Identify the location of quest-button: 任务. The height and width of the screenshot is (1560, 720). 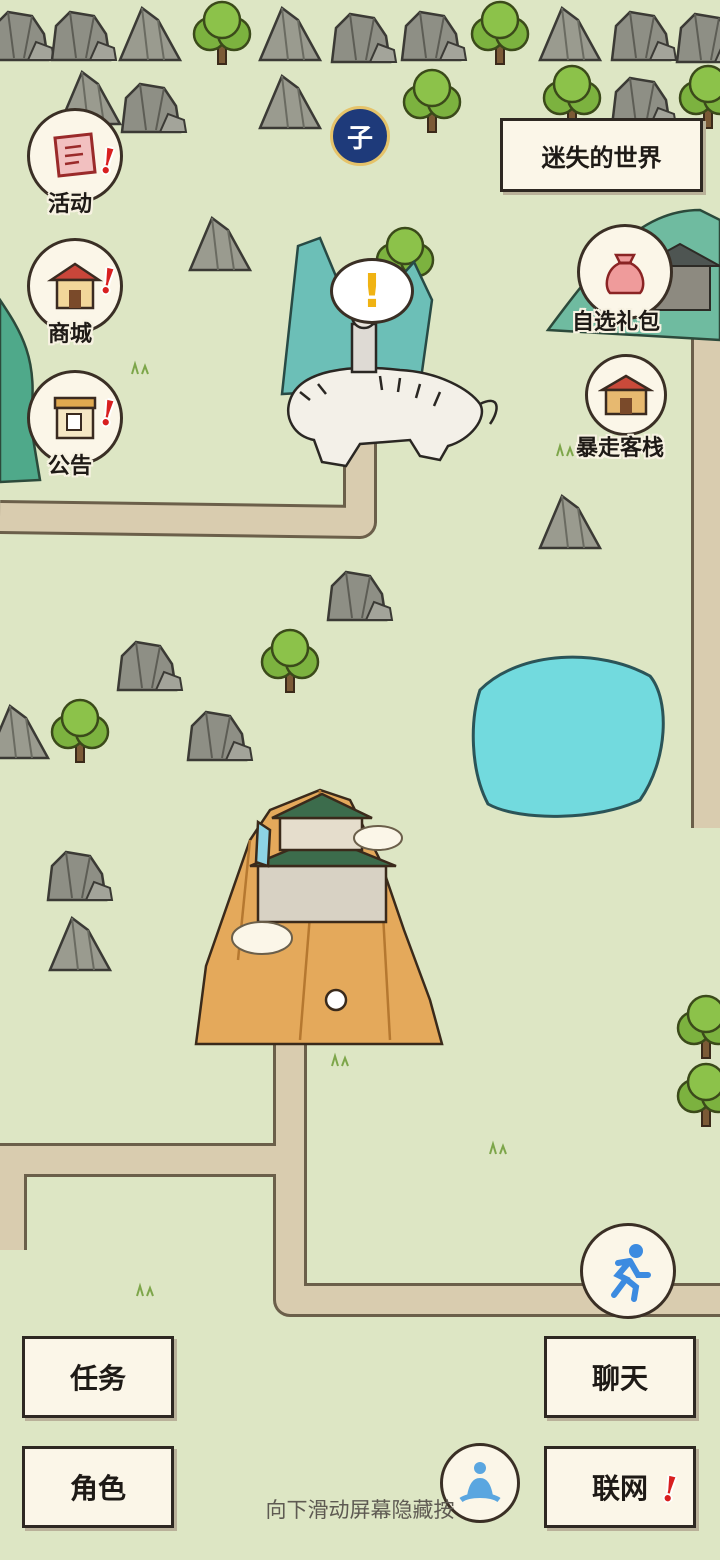
(98, 1377).